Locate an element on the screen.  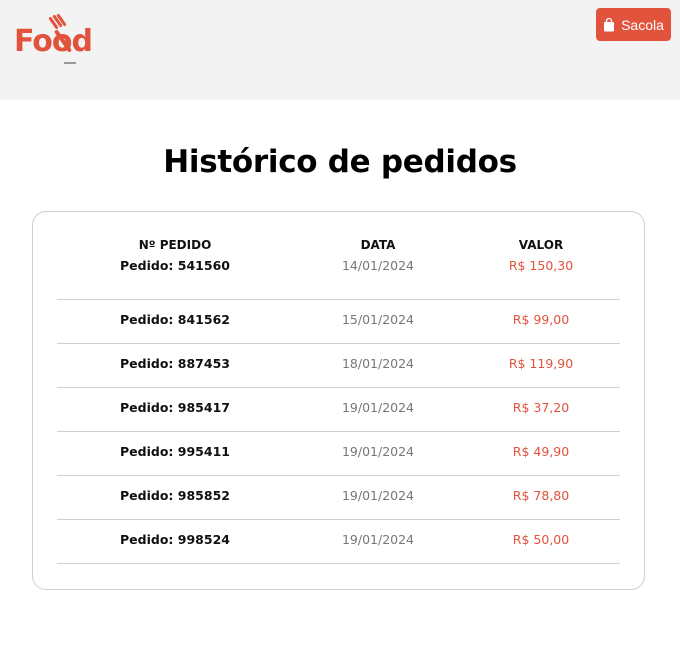
bag-button-label: Sacola is located at coordinates (642, 24).